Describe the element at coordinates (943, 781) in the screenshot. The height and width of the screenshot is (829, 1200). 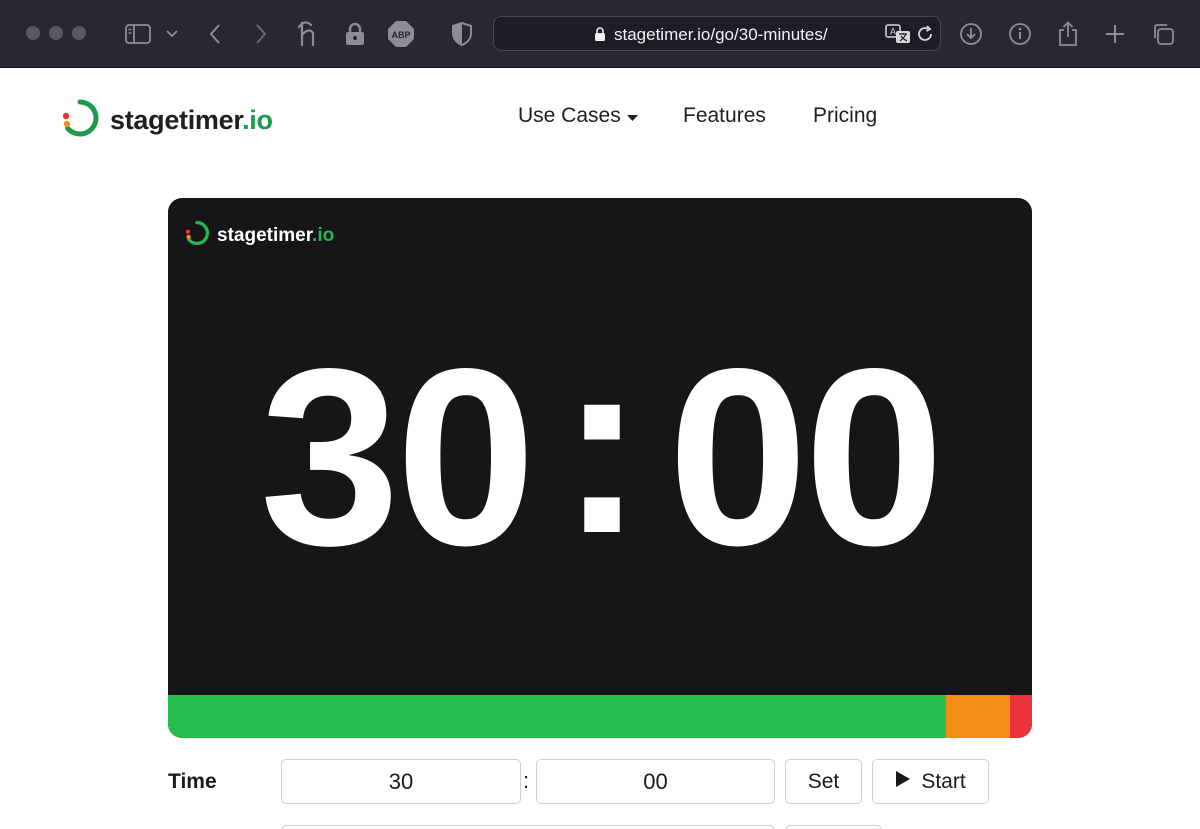
I see `start-button-label: Start` at that location.